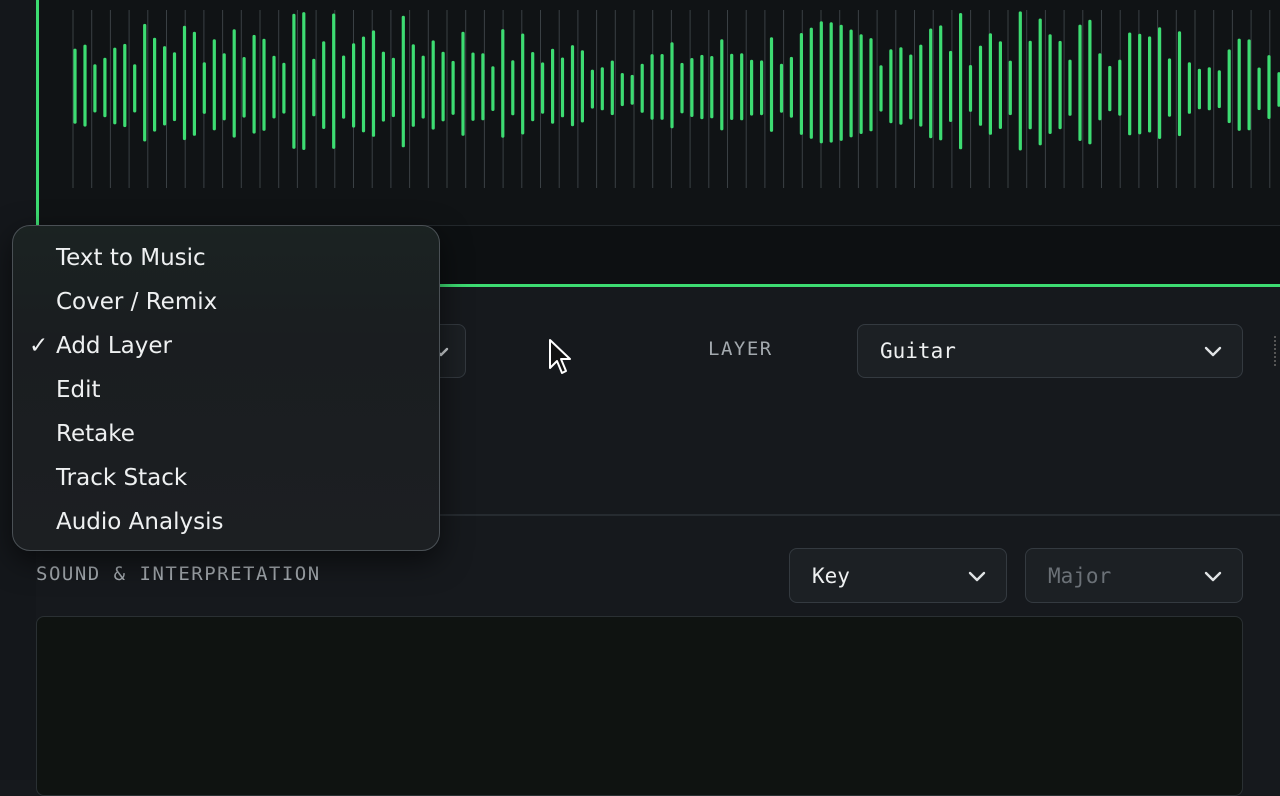 This screenshot has width=1280, height=796. What do you see at coordinates (226, 346) in the screenshot?
I see `menu-item-add-layer: ✓ Add Layer` at bounding box center [226, 346].